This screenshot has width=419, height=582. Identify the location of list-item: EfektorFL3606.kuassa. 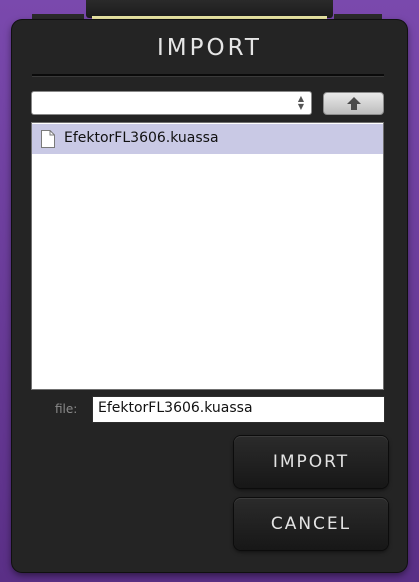
(207, 139).